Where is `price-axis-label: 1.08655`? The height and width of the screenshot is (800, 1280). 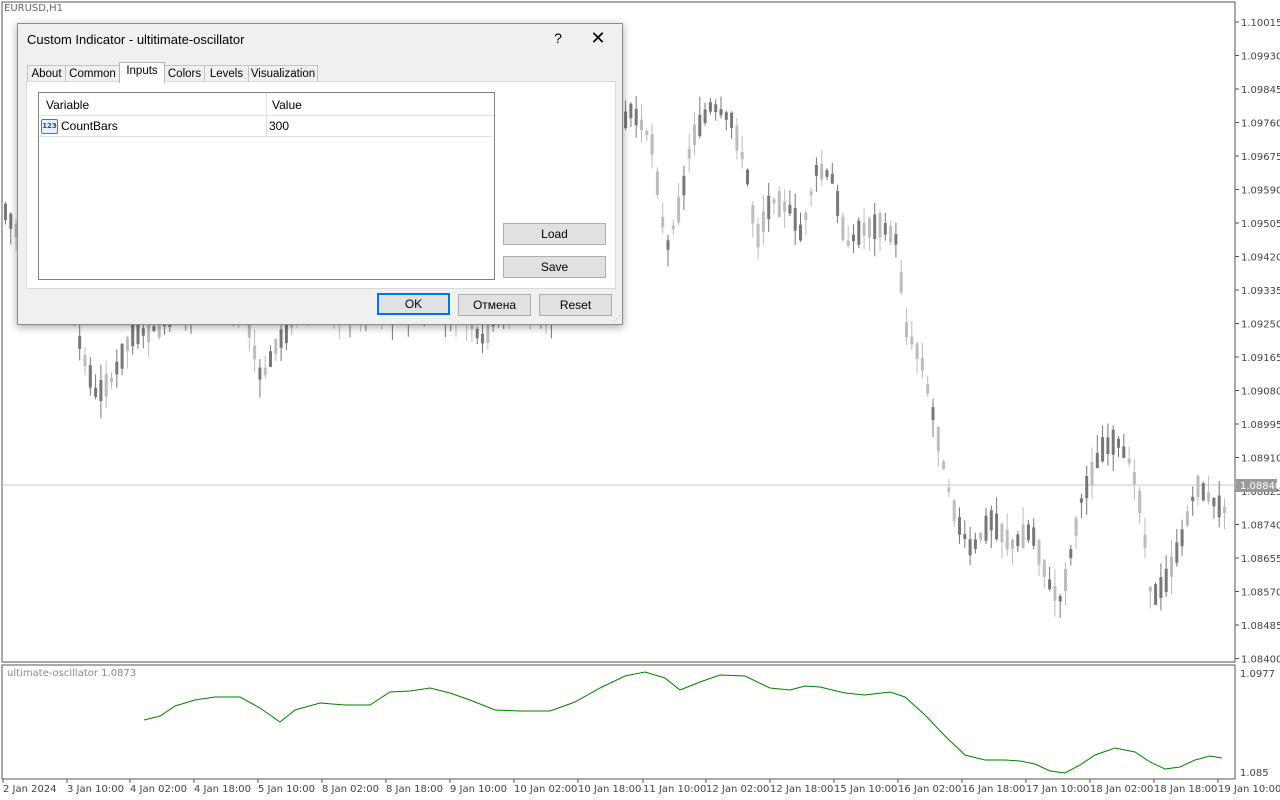 price-axis-label: 1.08655 is located at coordinates (1260, 559).